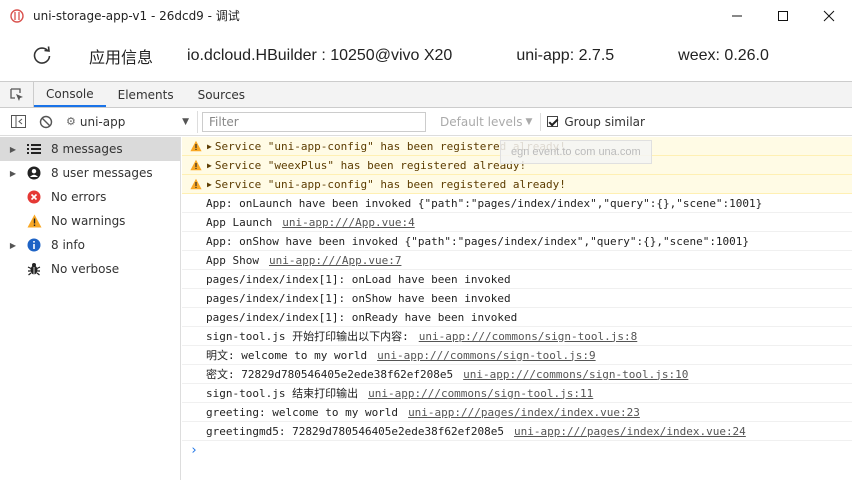  Describe the element at coordinates (79, 197) in the screenshot. I see `sidebar-item-label: No errors` at that location.